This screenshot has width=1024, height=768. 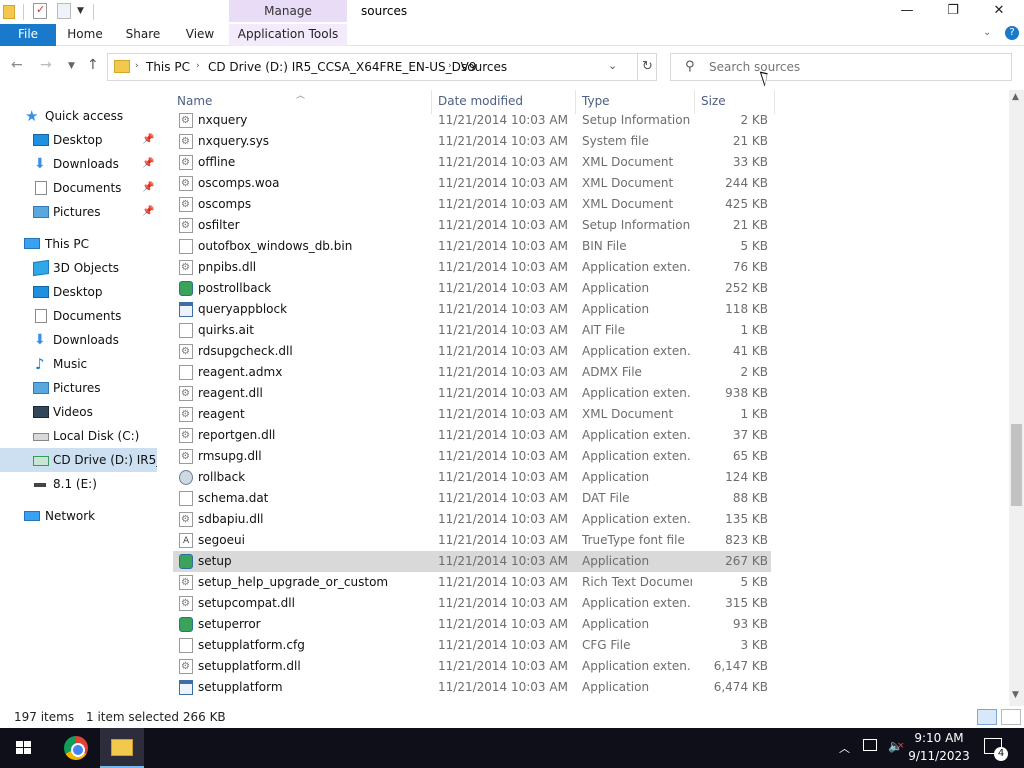 What do you see at coordinates (953, 12) in the screenshot?
I see `maximize-button: ❐` at bounding box center [953, 12].